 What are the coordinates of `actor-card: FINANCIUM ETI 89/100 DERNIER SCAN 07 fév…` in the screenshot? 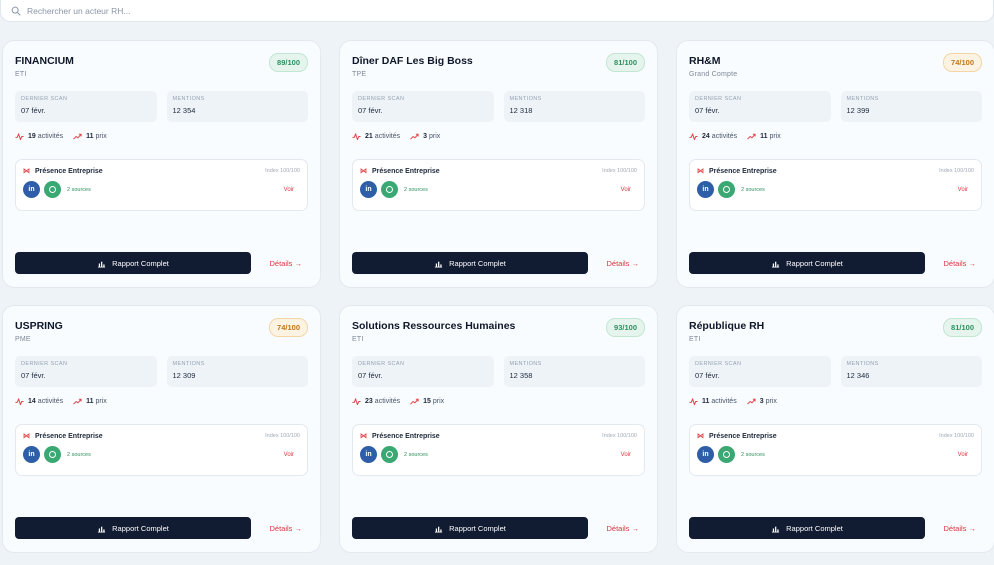 It's located at (161, 164).